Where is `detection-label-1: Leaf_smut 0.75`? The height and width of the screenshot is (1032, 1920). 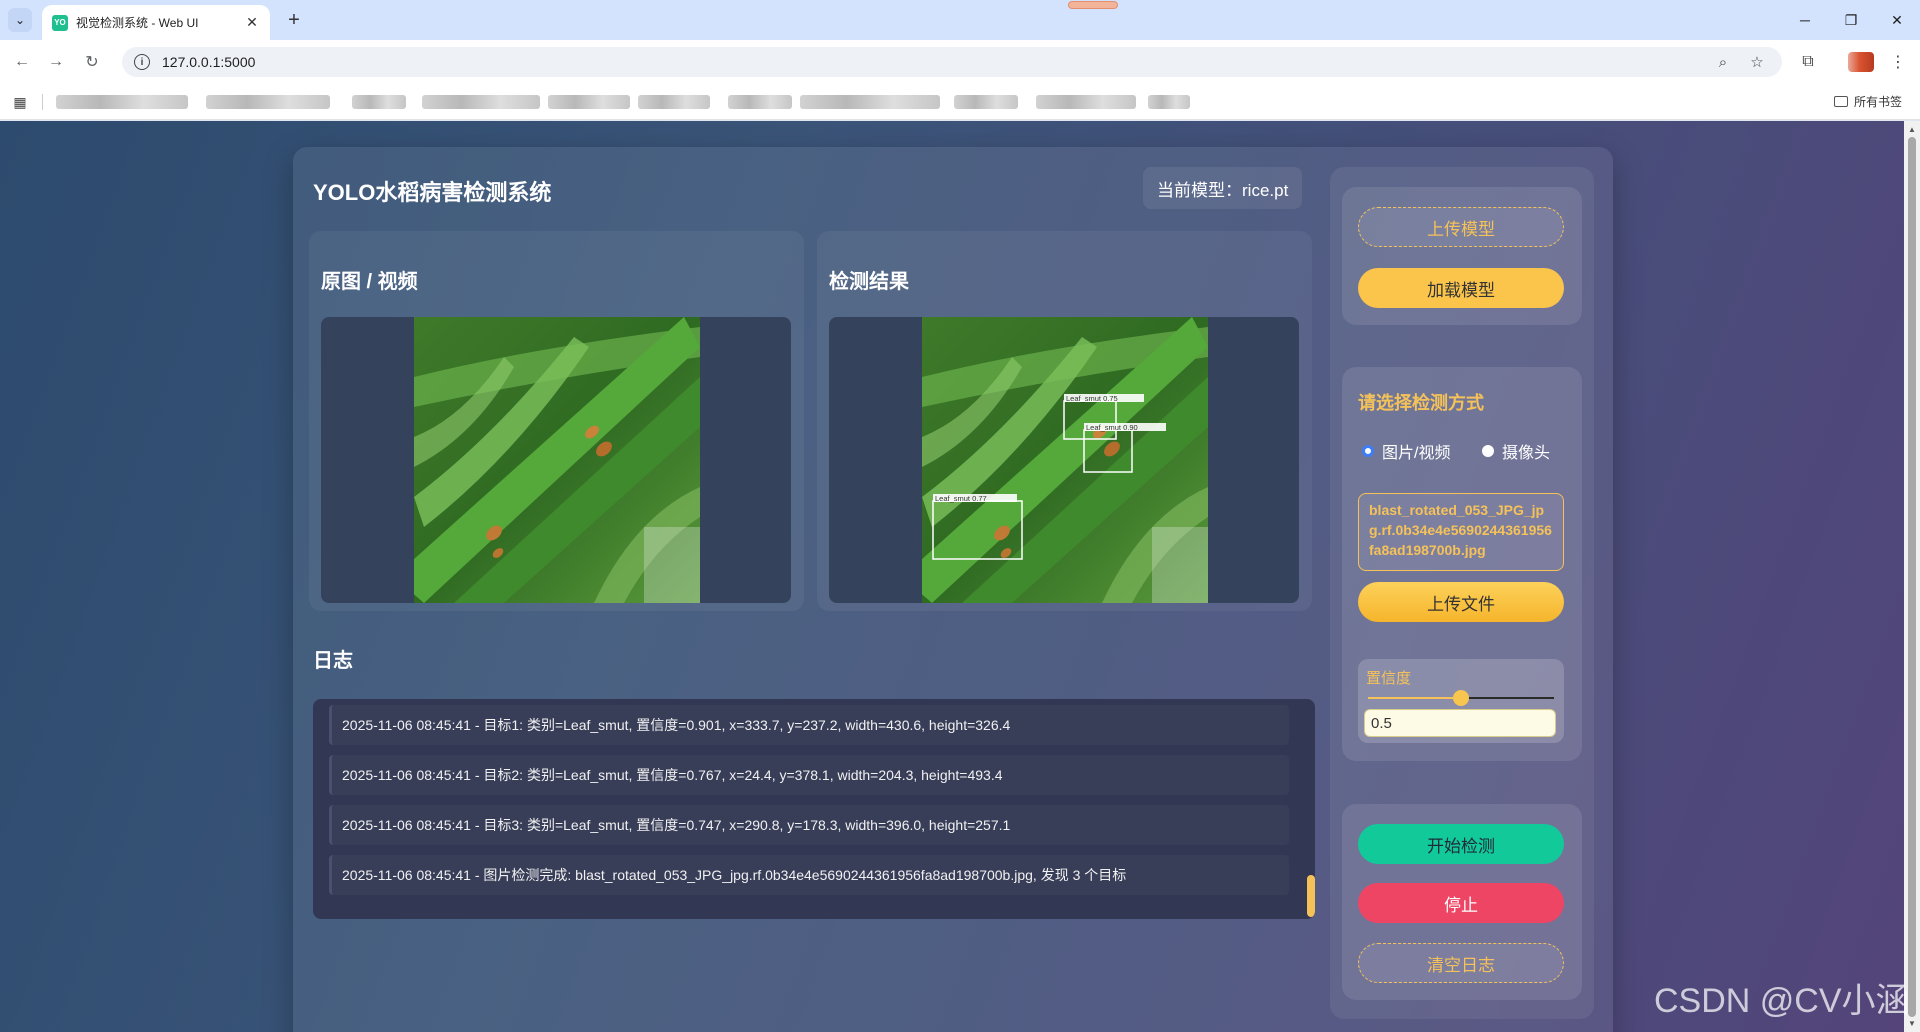 detection-label-1: Leaf_smut 0.75 is located at coordinates (1092, 398).